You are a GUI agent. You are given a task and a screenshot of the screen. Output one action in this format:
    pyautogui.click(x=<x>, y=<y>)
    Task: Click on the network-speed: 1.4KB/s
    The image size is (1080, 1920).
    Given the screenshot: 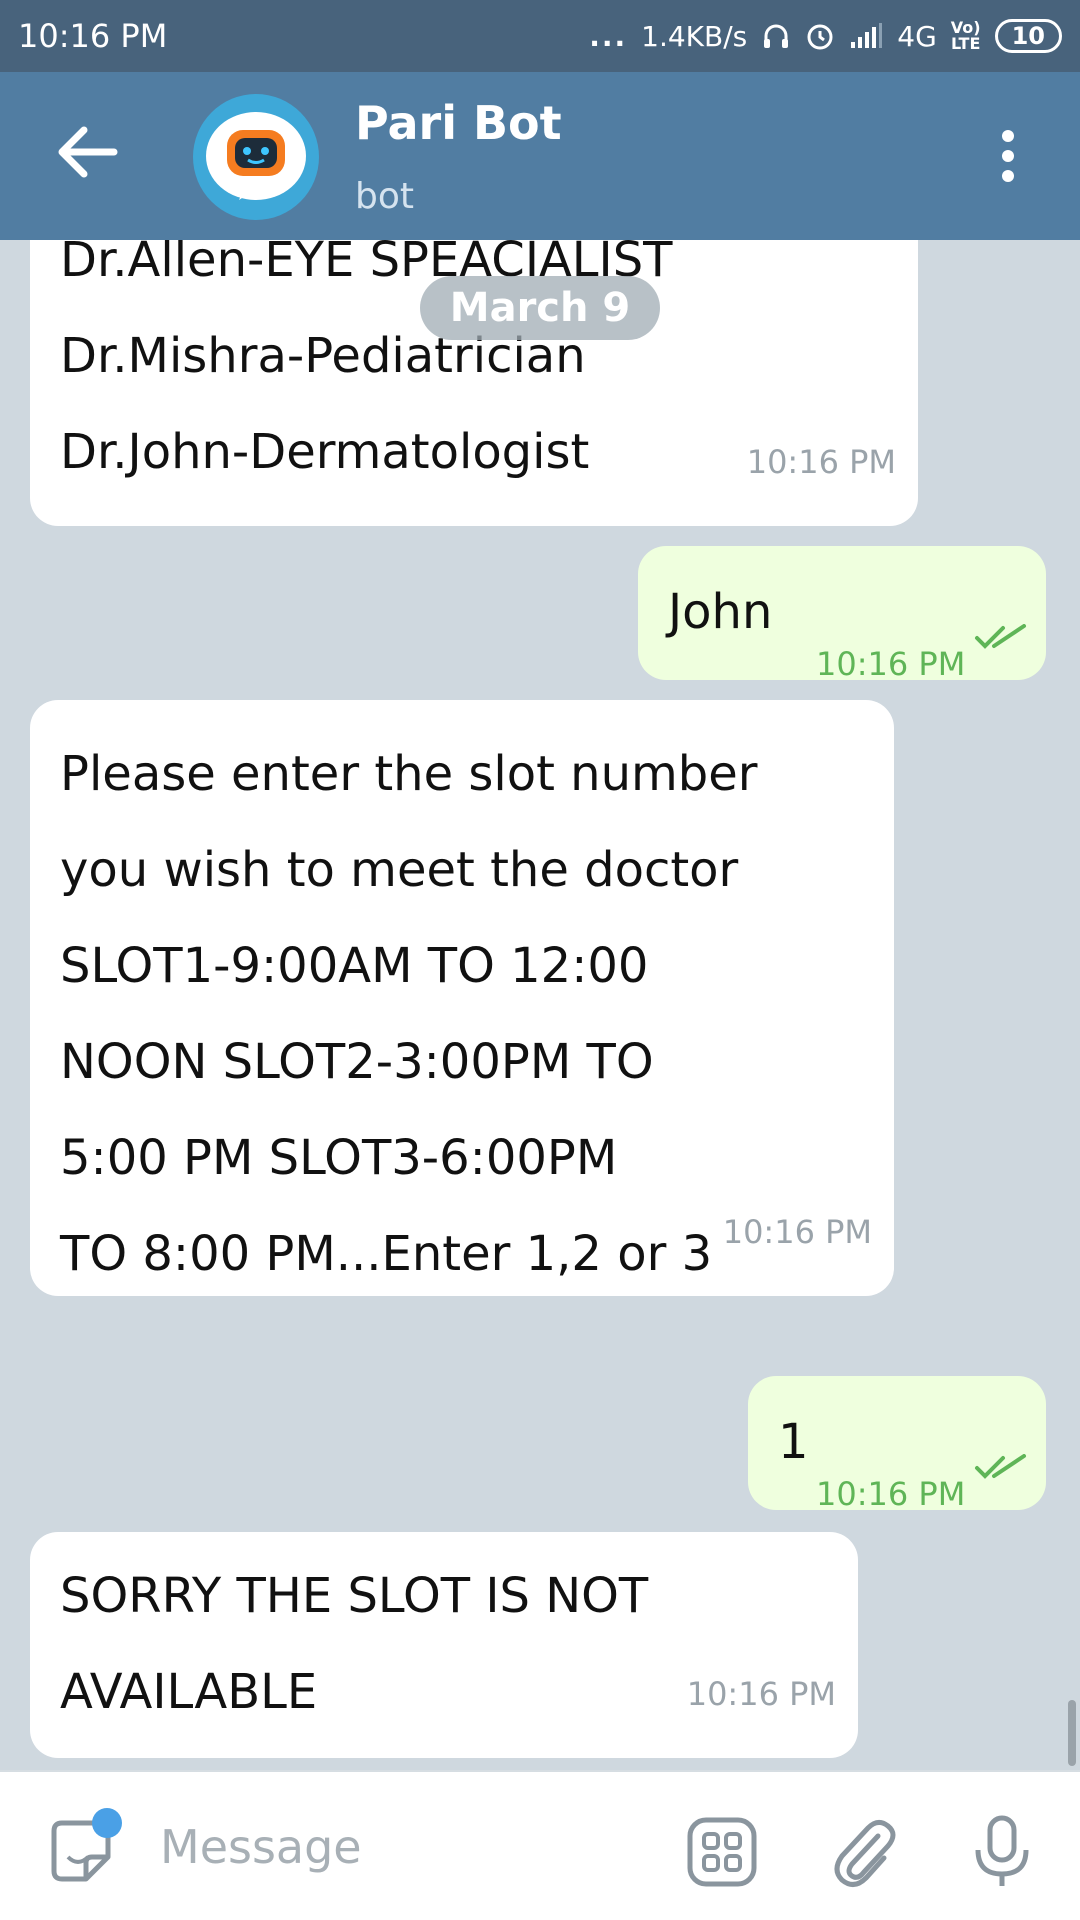 What is the action you would take?
    pyautogui.click(x=694, y=36)
    